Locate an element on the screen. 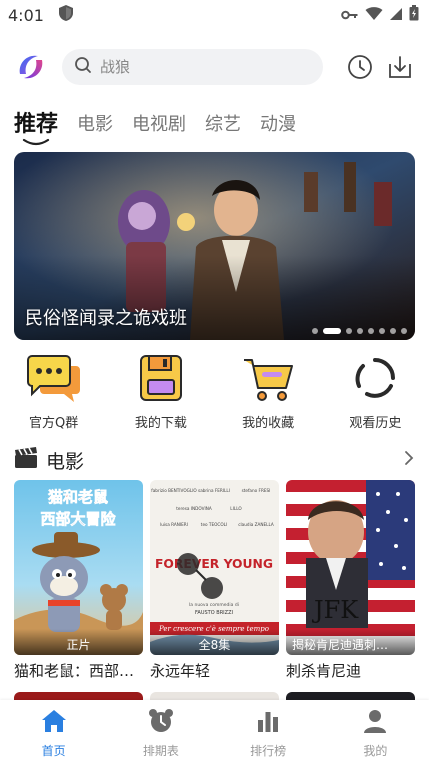 The height and width of the screenshot is (762, 429). bar-chart-icon is located at coordinates (268, 723).